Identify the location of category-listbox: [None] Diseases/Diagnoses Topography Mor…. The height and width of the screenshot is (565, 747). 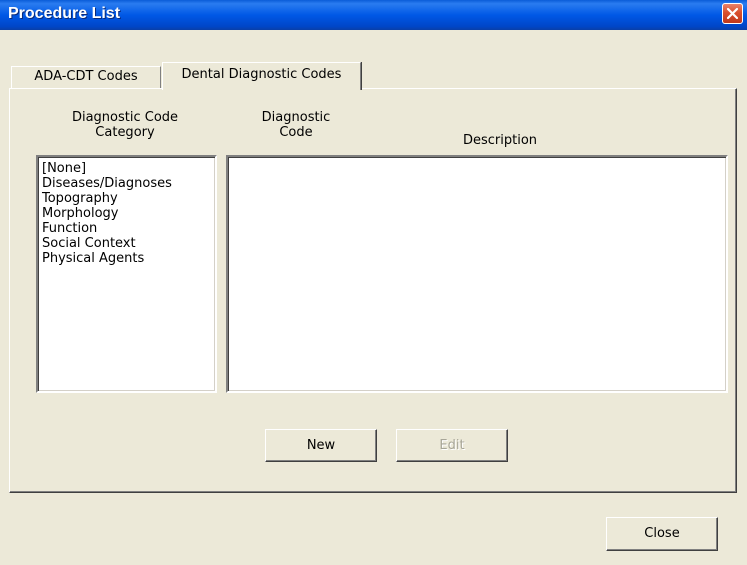
(126, 274).